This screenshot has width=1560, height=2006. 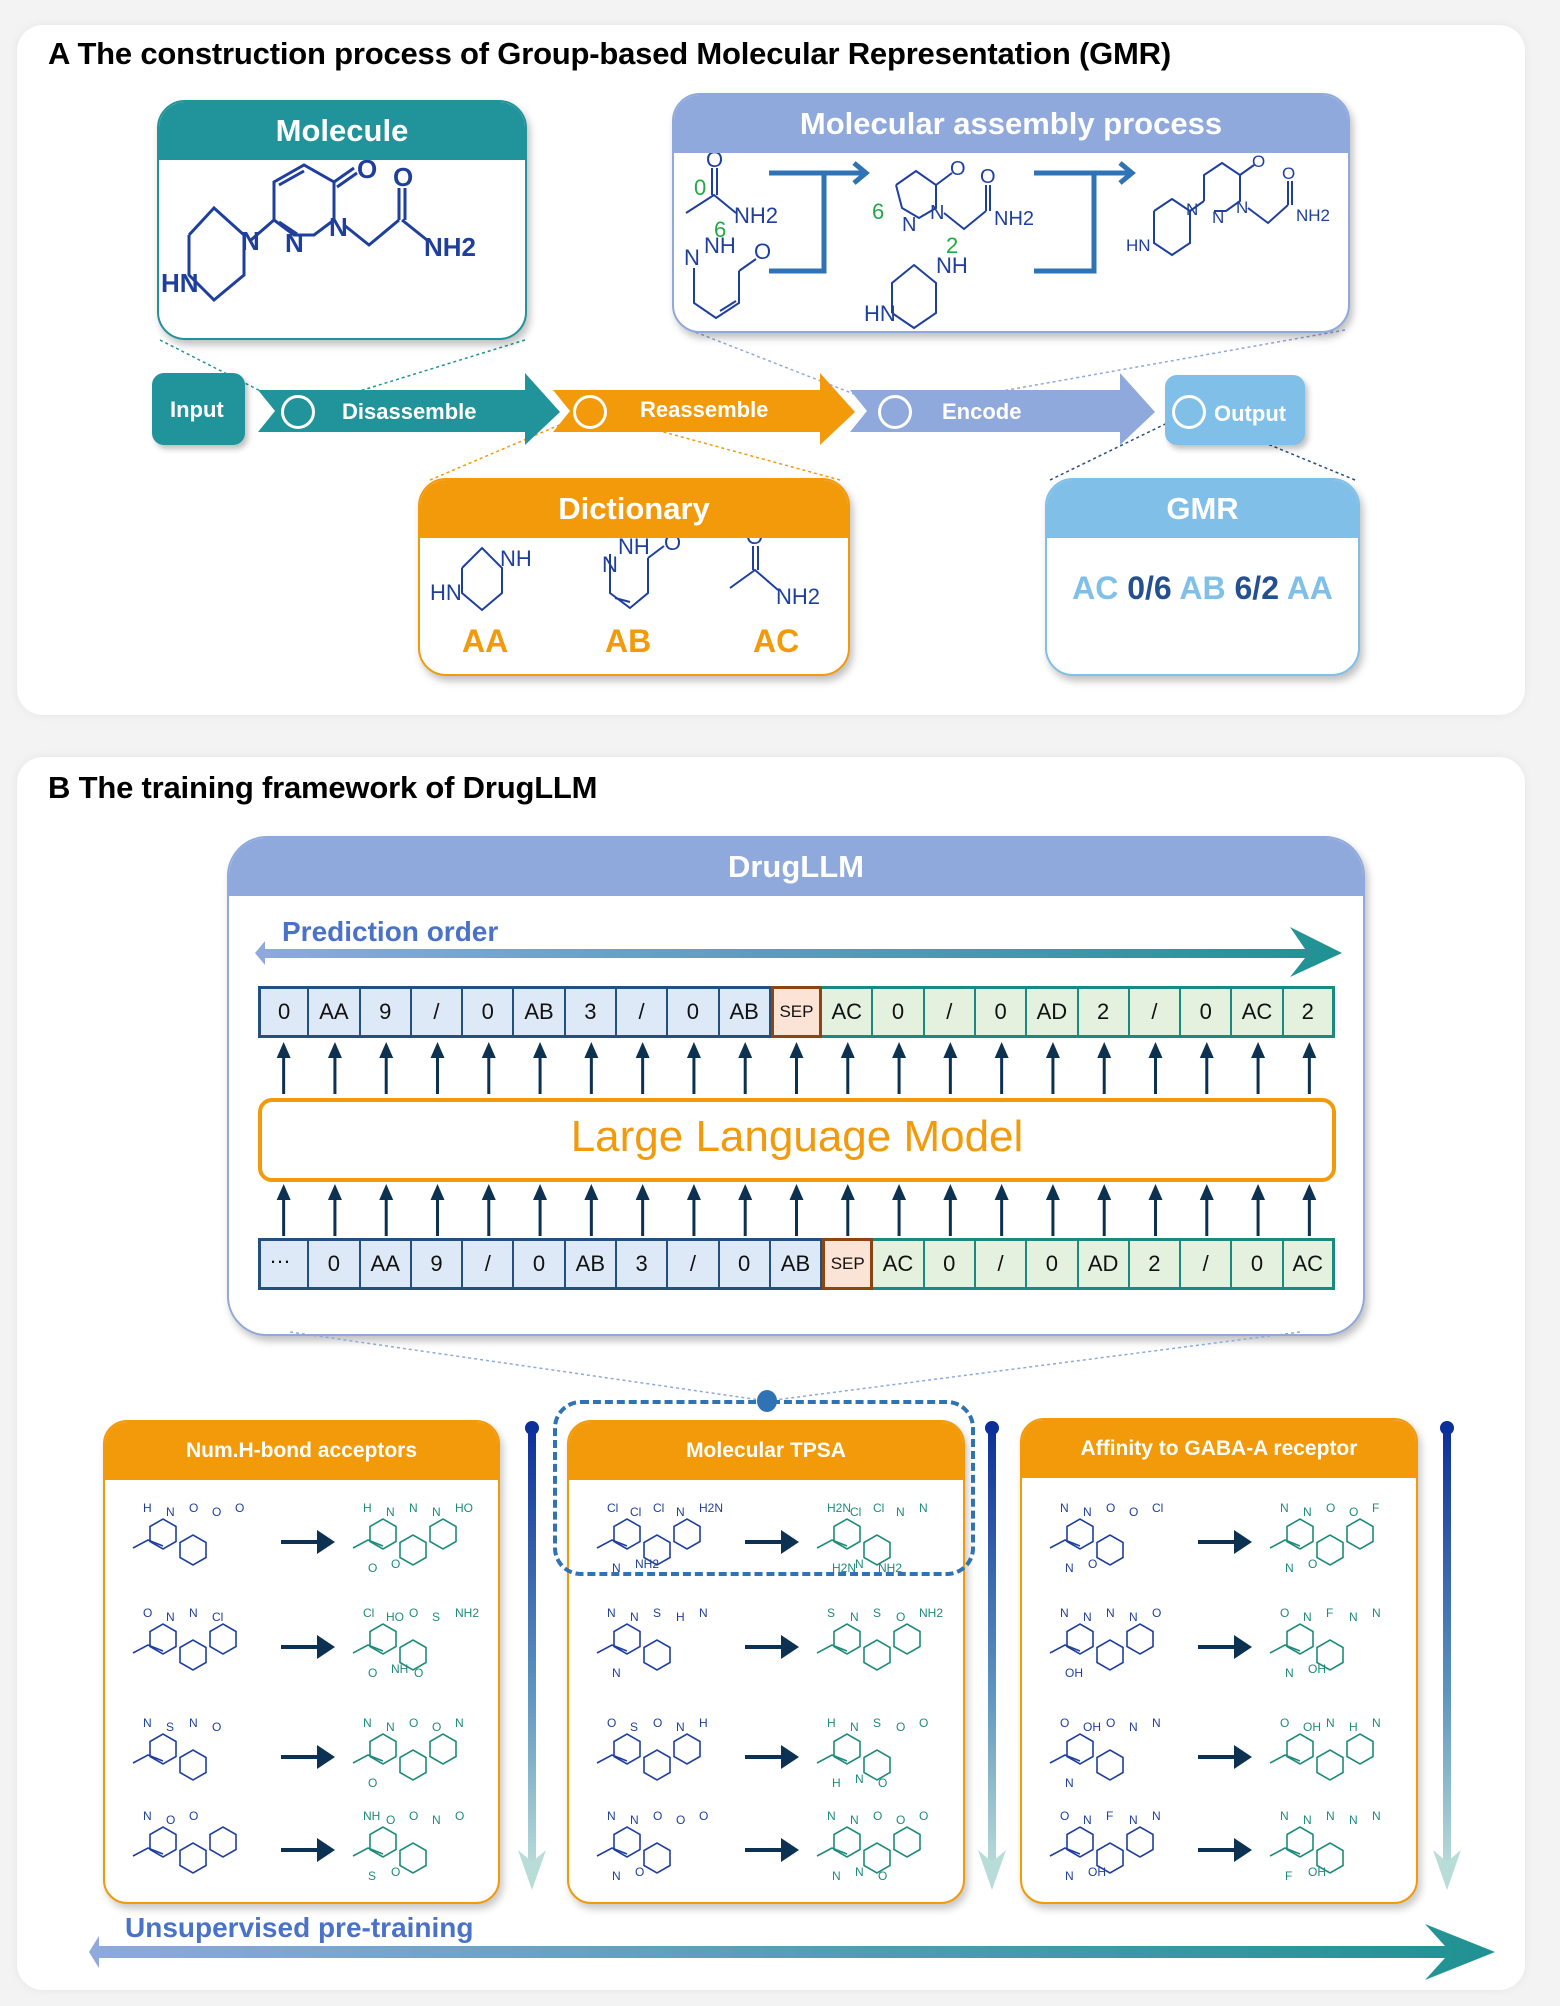 I want to click on highlight-dot-icon, so click(x=767, y=1401).